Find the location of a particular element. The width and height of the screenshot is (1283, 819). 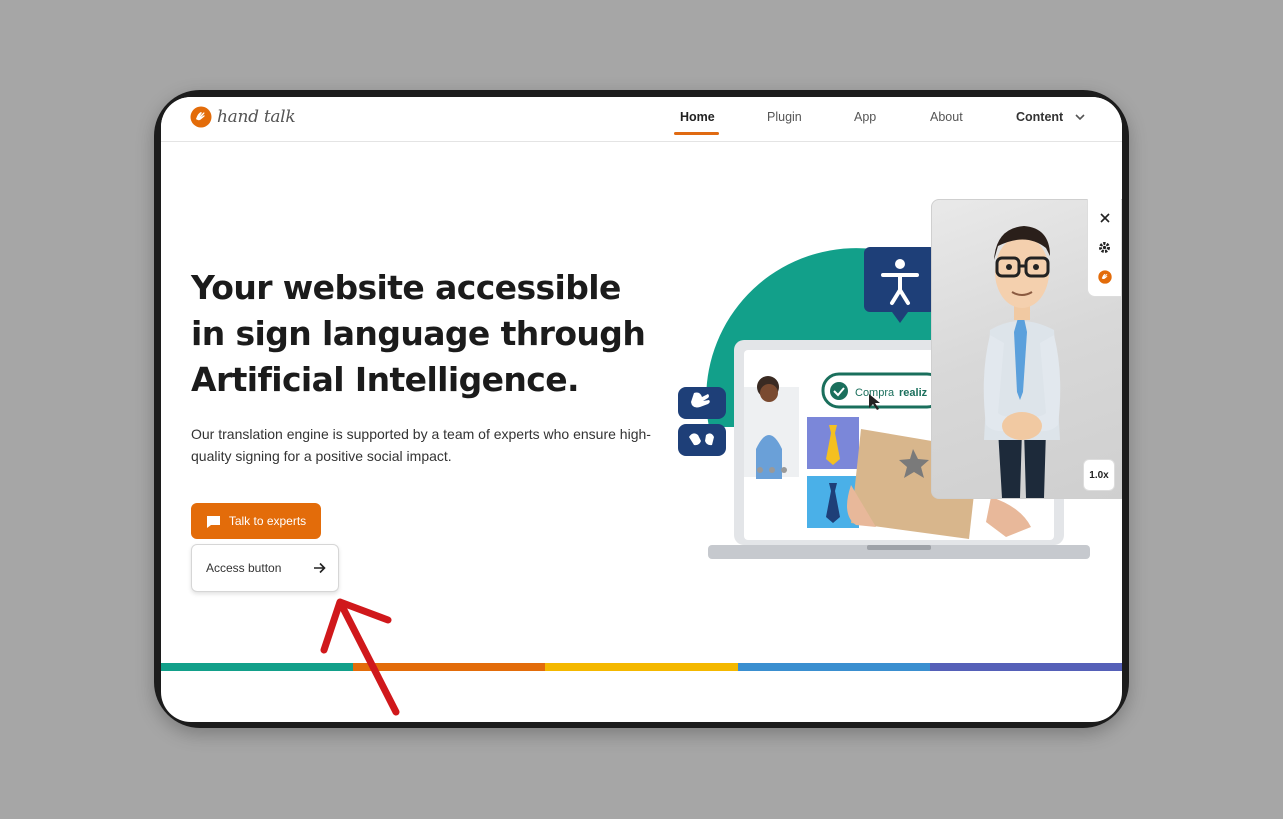

close-icon is located at coordinates (1104, 218).